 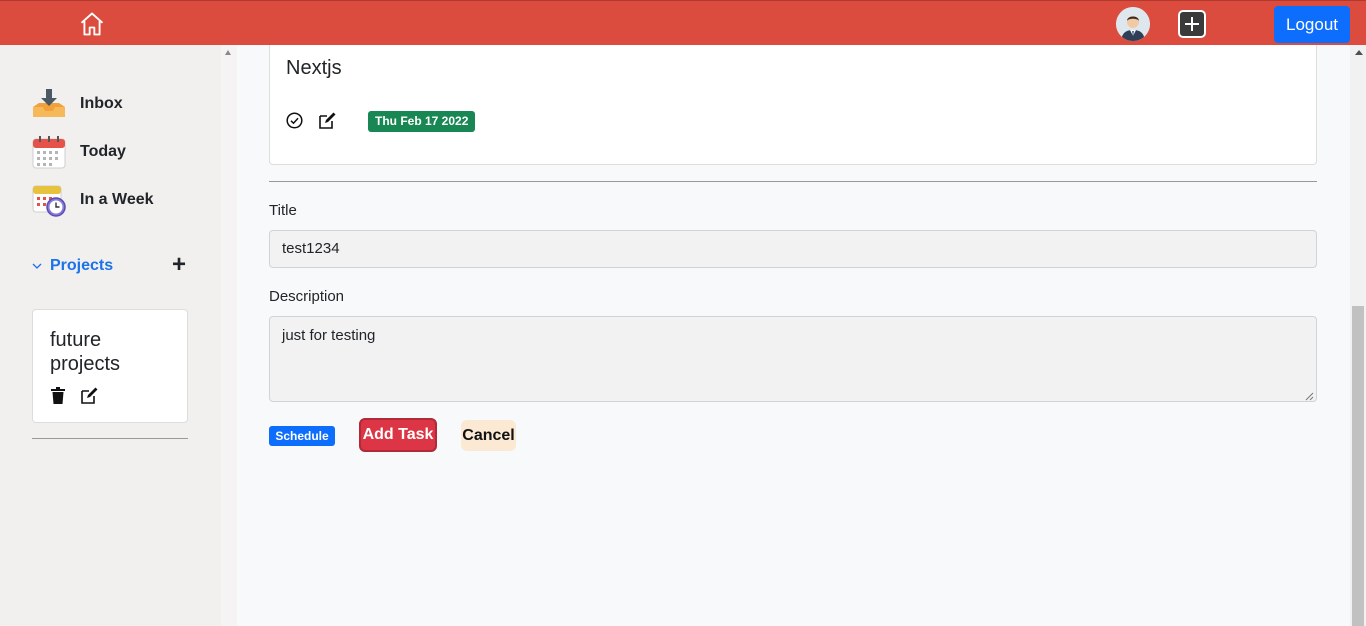 I want to click on logout-button: Logout, so click(x=1312, y=24).